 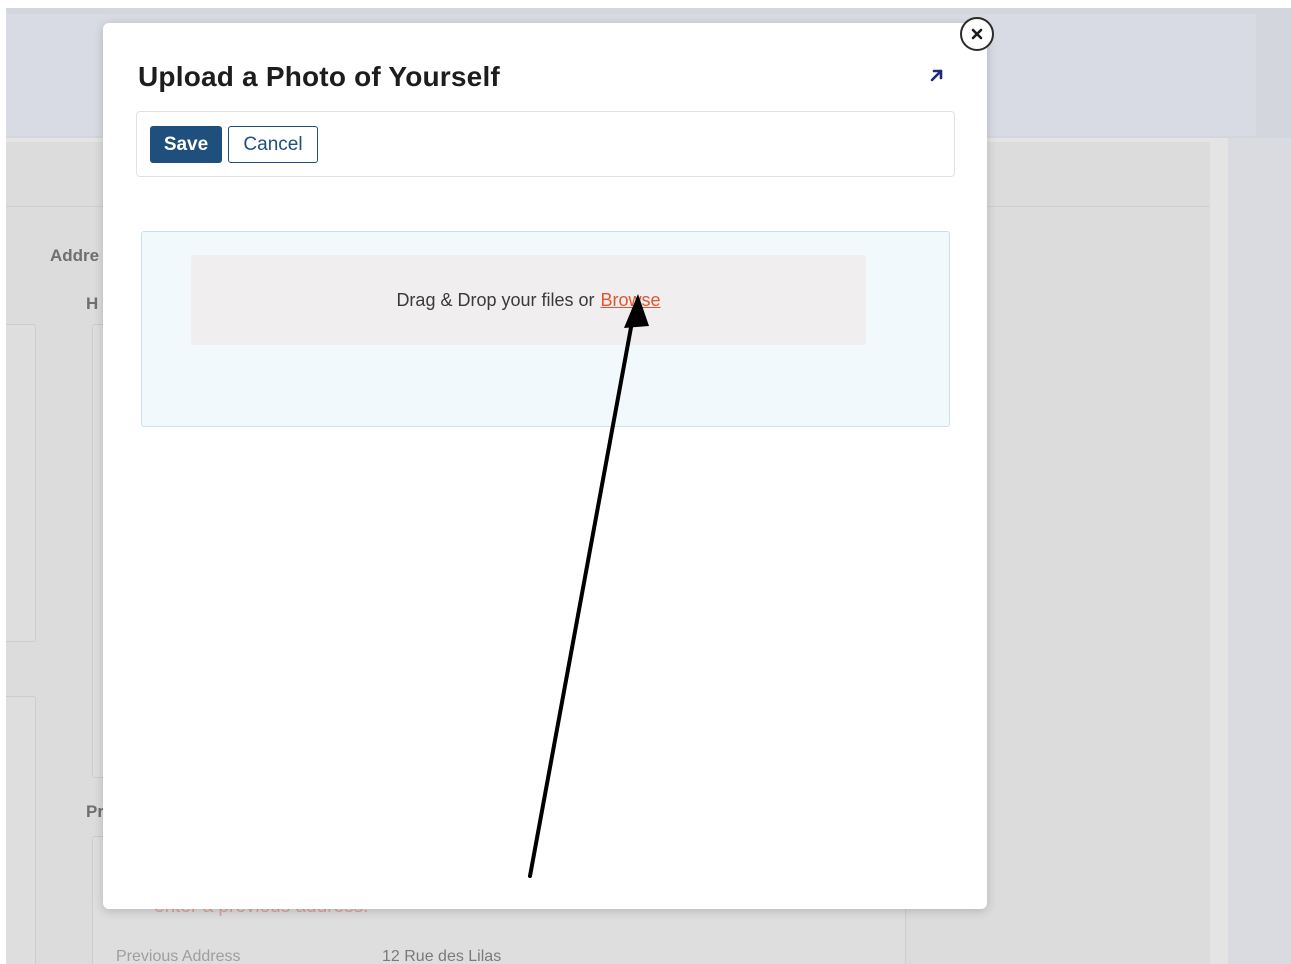 What do you see at coordinates (75, 255) in the screenshot?
I see `background-section-label: Addre` at bounding box center [75, 255].